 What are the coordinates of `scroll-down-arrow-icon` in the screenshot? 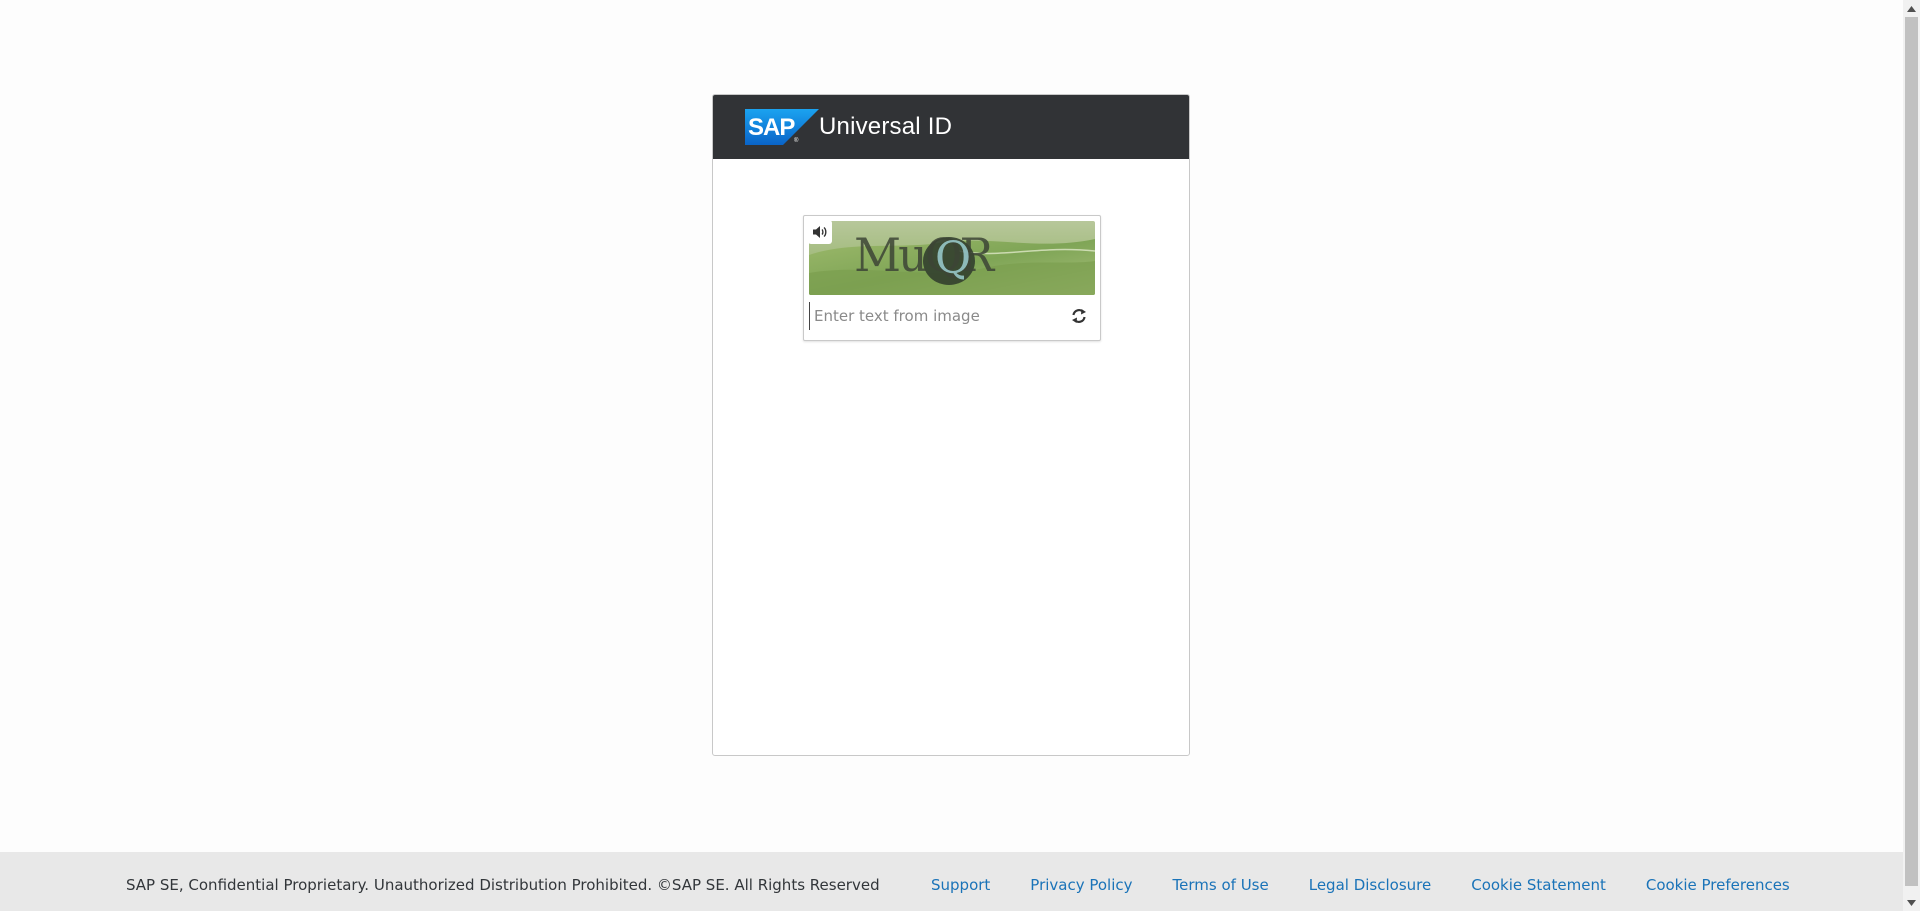 It's located at (1911, 902).